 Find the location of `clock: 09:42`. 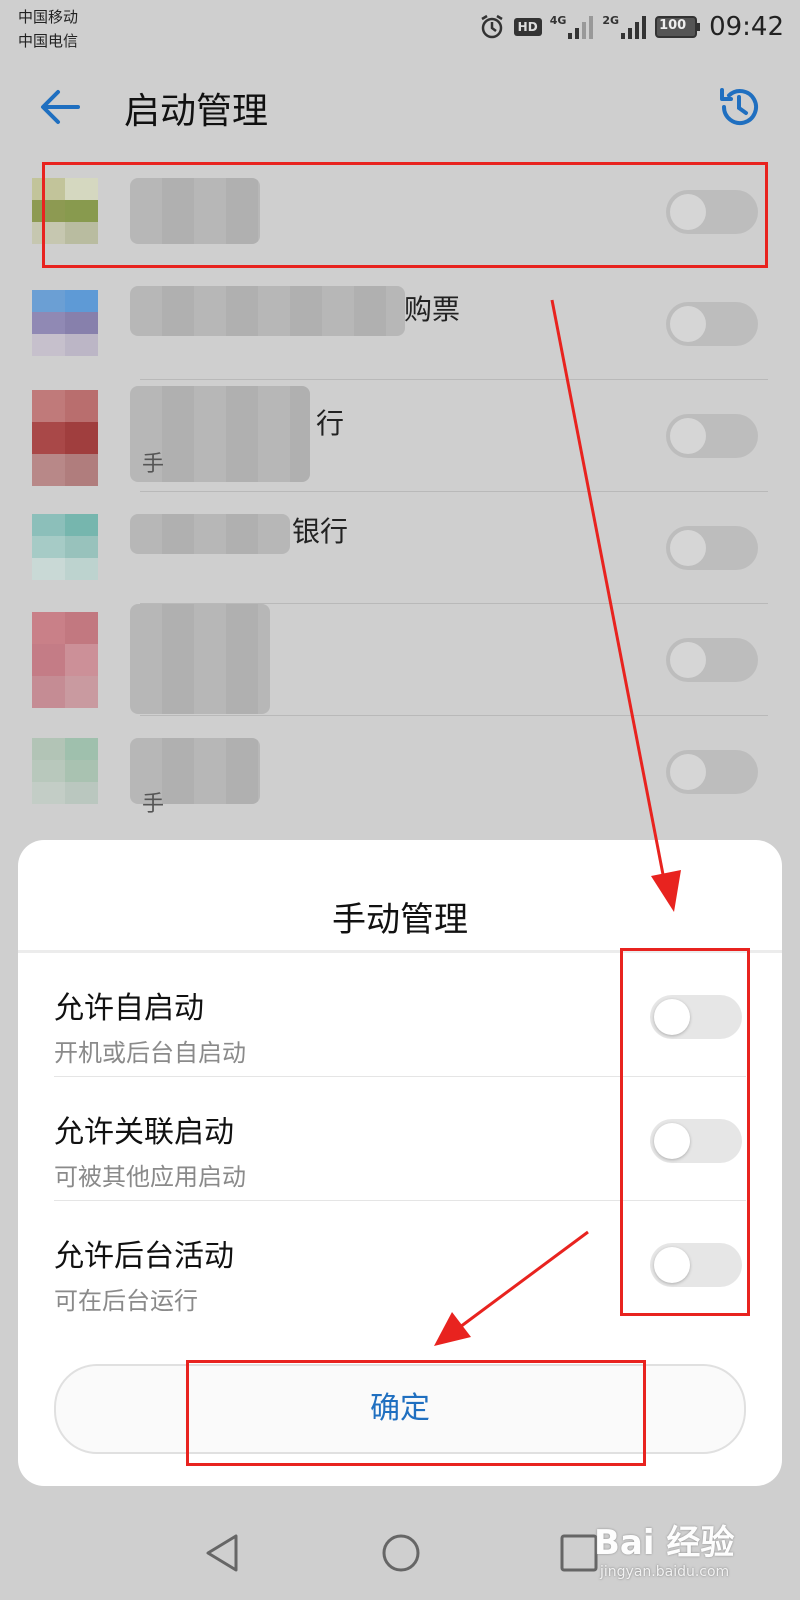

clock: 09:42 is located at coordinates (746, 27).